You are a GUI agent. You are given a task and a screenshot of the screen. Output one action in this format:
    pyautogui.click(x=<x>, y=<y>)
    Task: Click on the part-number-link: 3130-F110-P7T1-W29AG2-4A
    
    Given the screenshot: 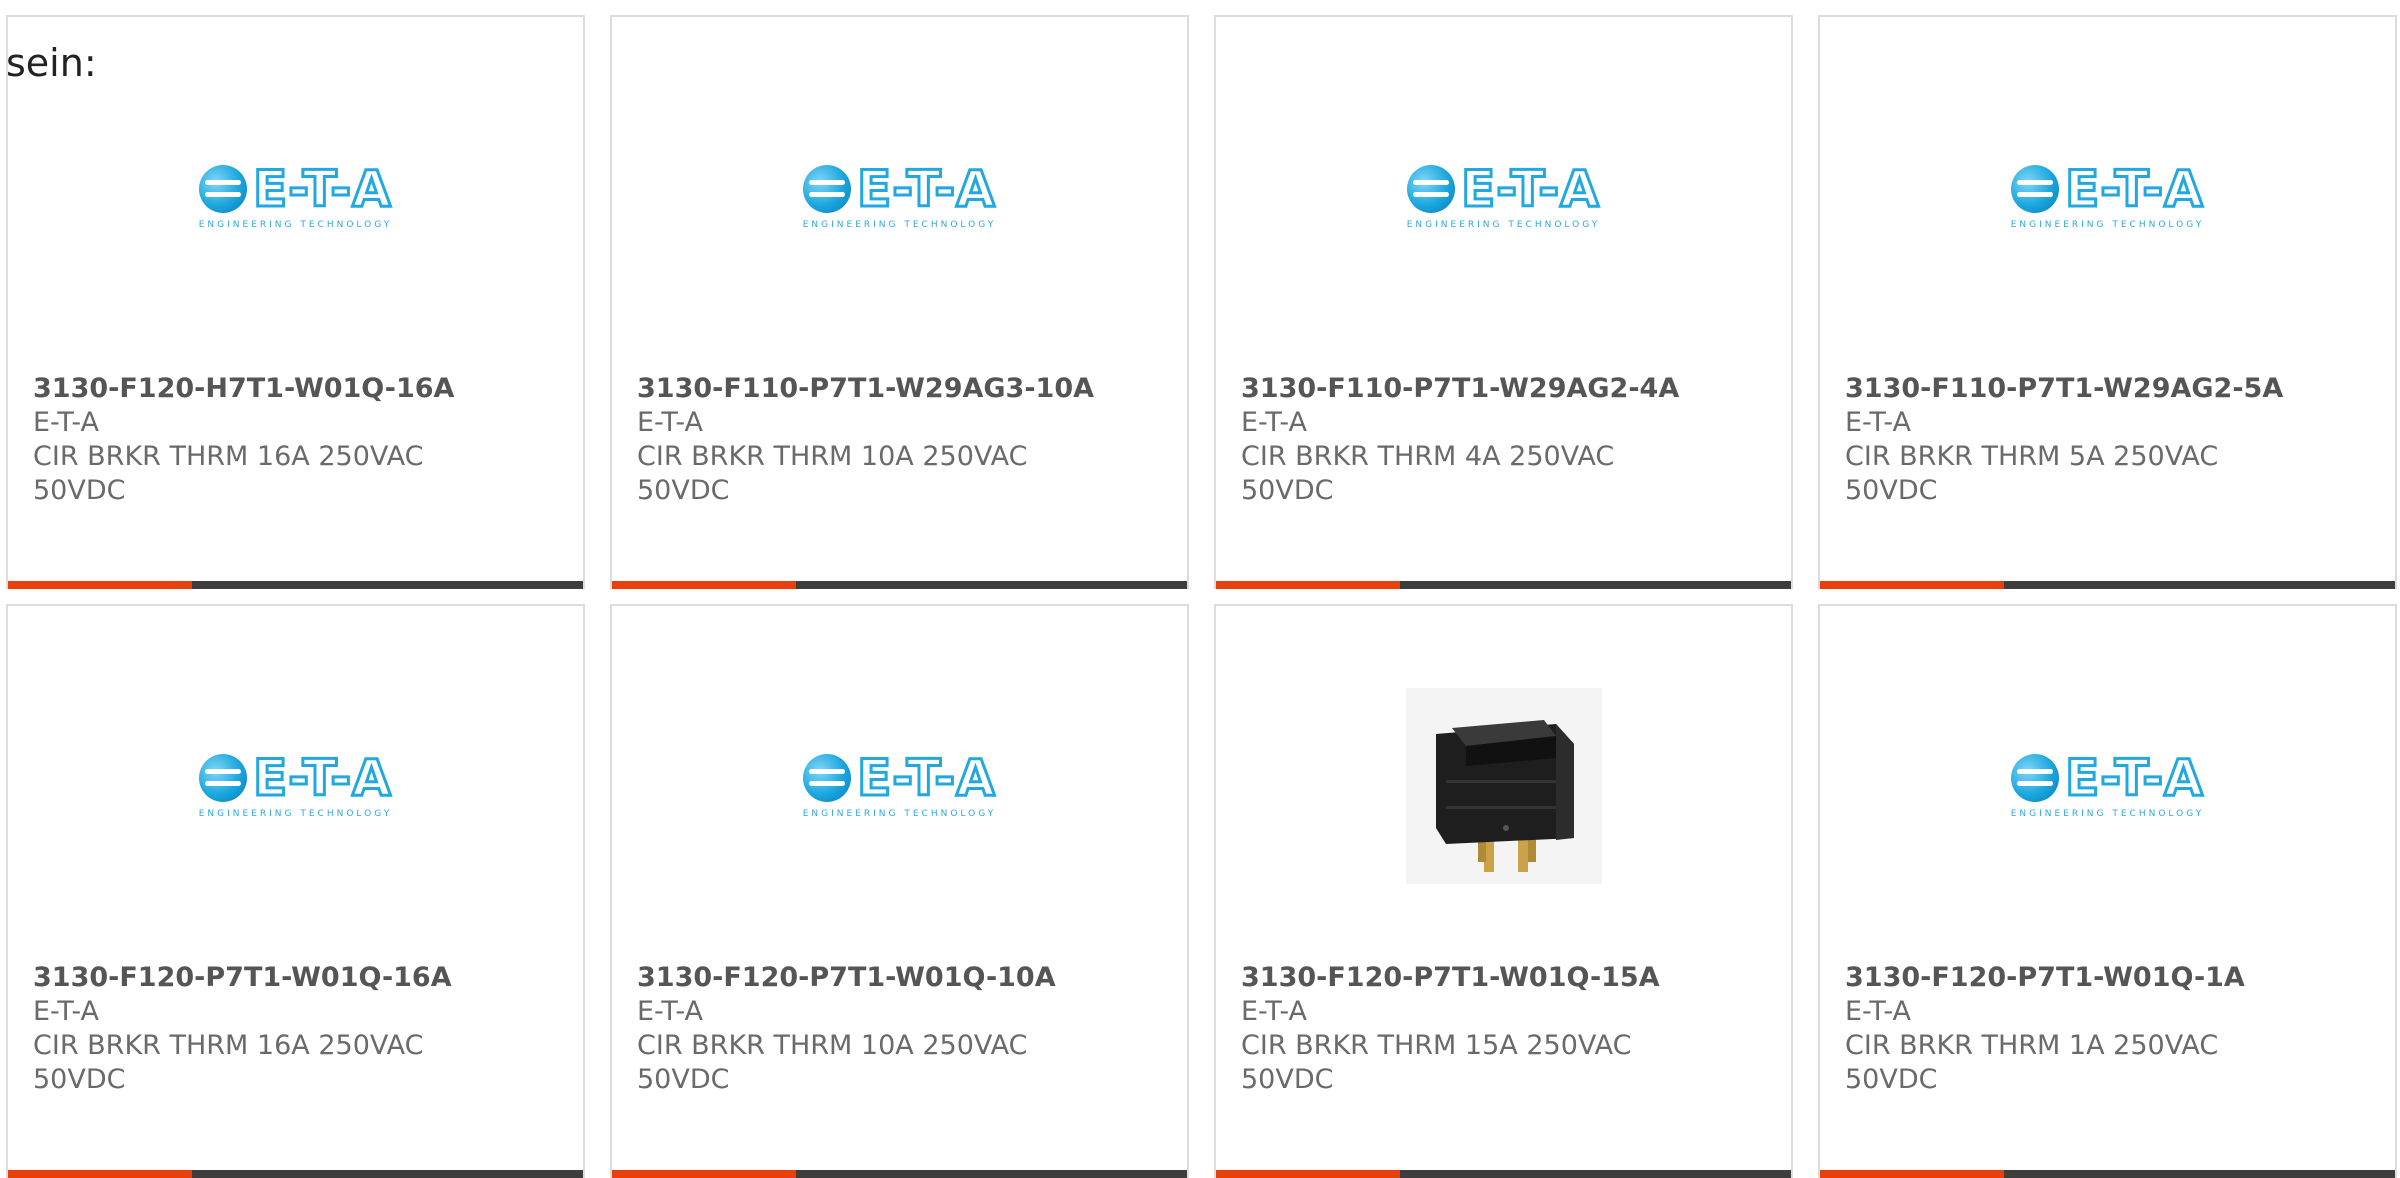 What is the action you would take?
    pyautogui.click(x=1503, y=389)
    